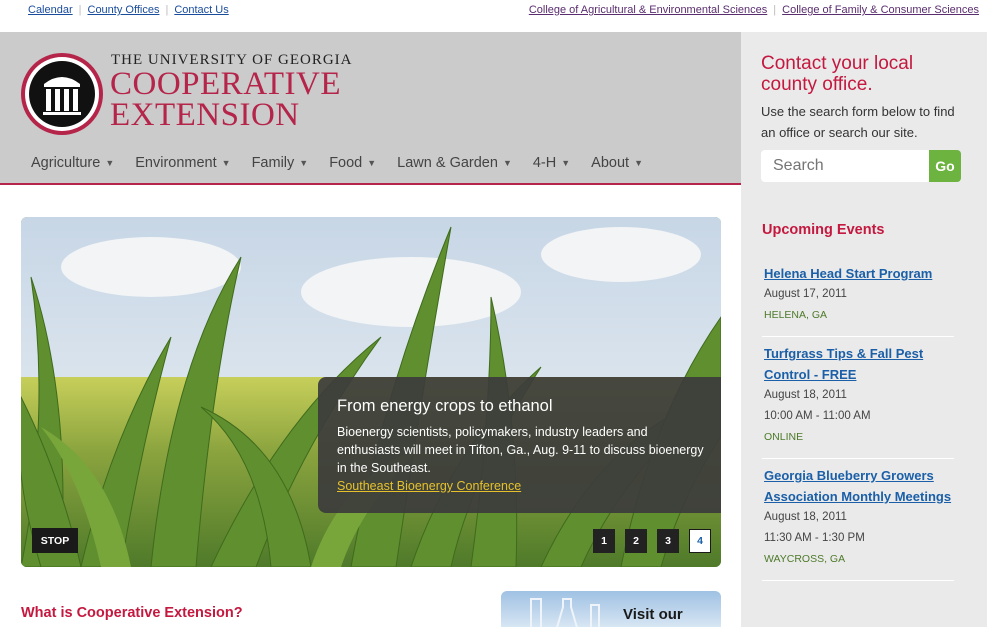  I want to click on nav-family: Family ▼, so click(280, 163).